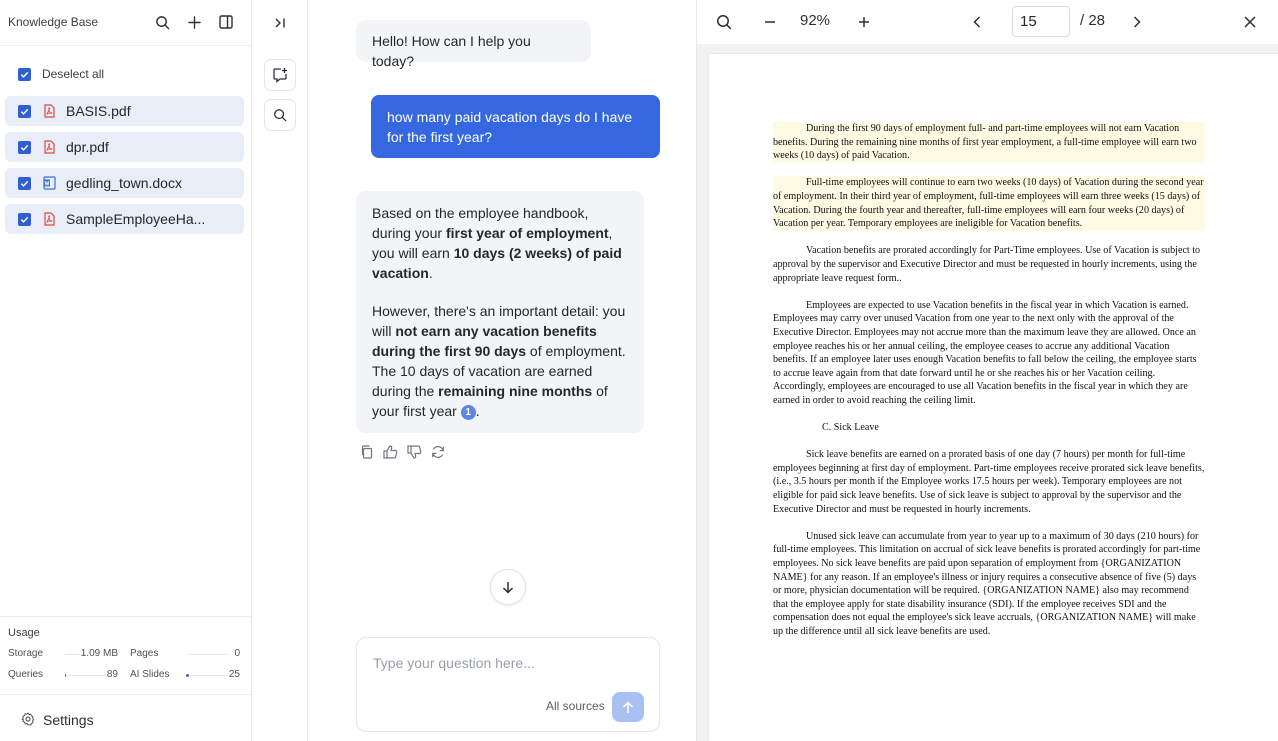 This screenshot has width=1278, height=741. What do you see at coordinates (515, 391) in the screenshot?
I see `answer-emphasis: remaining nine months` at bounding box center [515, 391].